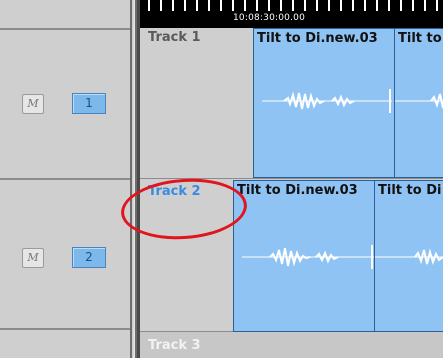  Describe the element at coordinates (410, 190) in the screenshot. I see `clip-title: Tilt to Di` at that location.